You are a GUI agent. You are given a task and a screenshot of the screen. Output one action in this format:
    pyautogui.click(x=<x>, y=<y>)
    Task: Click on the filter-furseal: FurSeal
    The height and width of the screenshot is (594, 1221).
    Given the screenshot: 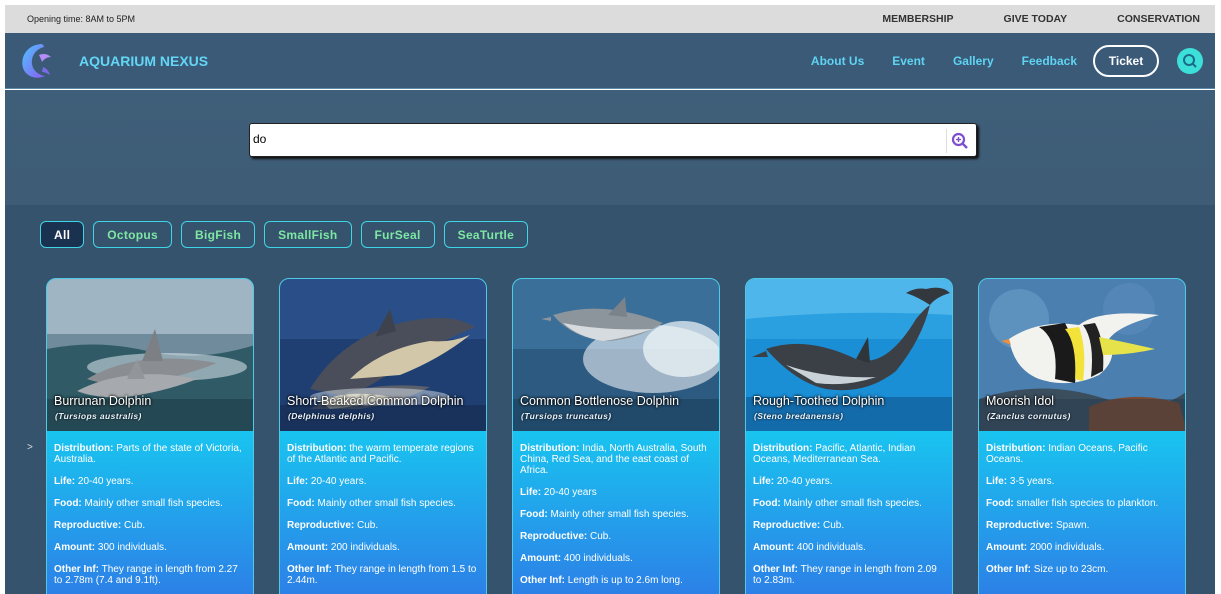 What is the action you would take?
    pyautogui.click(x=397, y=234)
    